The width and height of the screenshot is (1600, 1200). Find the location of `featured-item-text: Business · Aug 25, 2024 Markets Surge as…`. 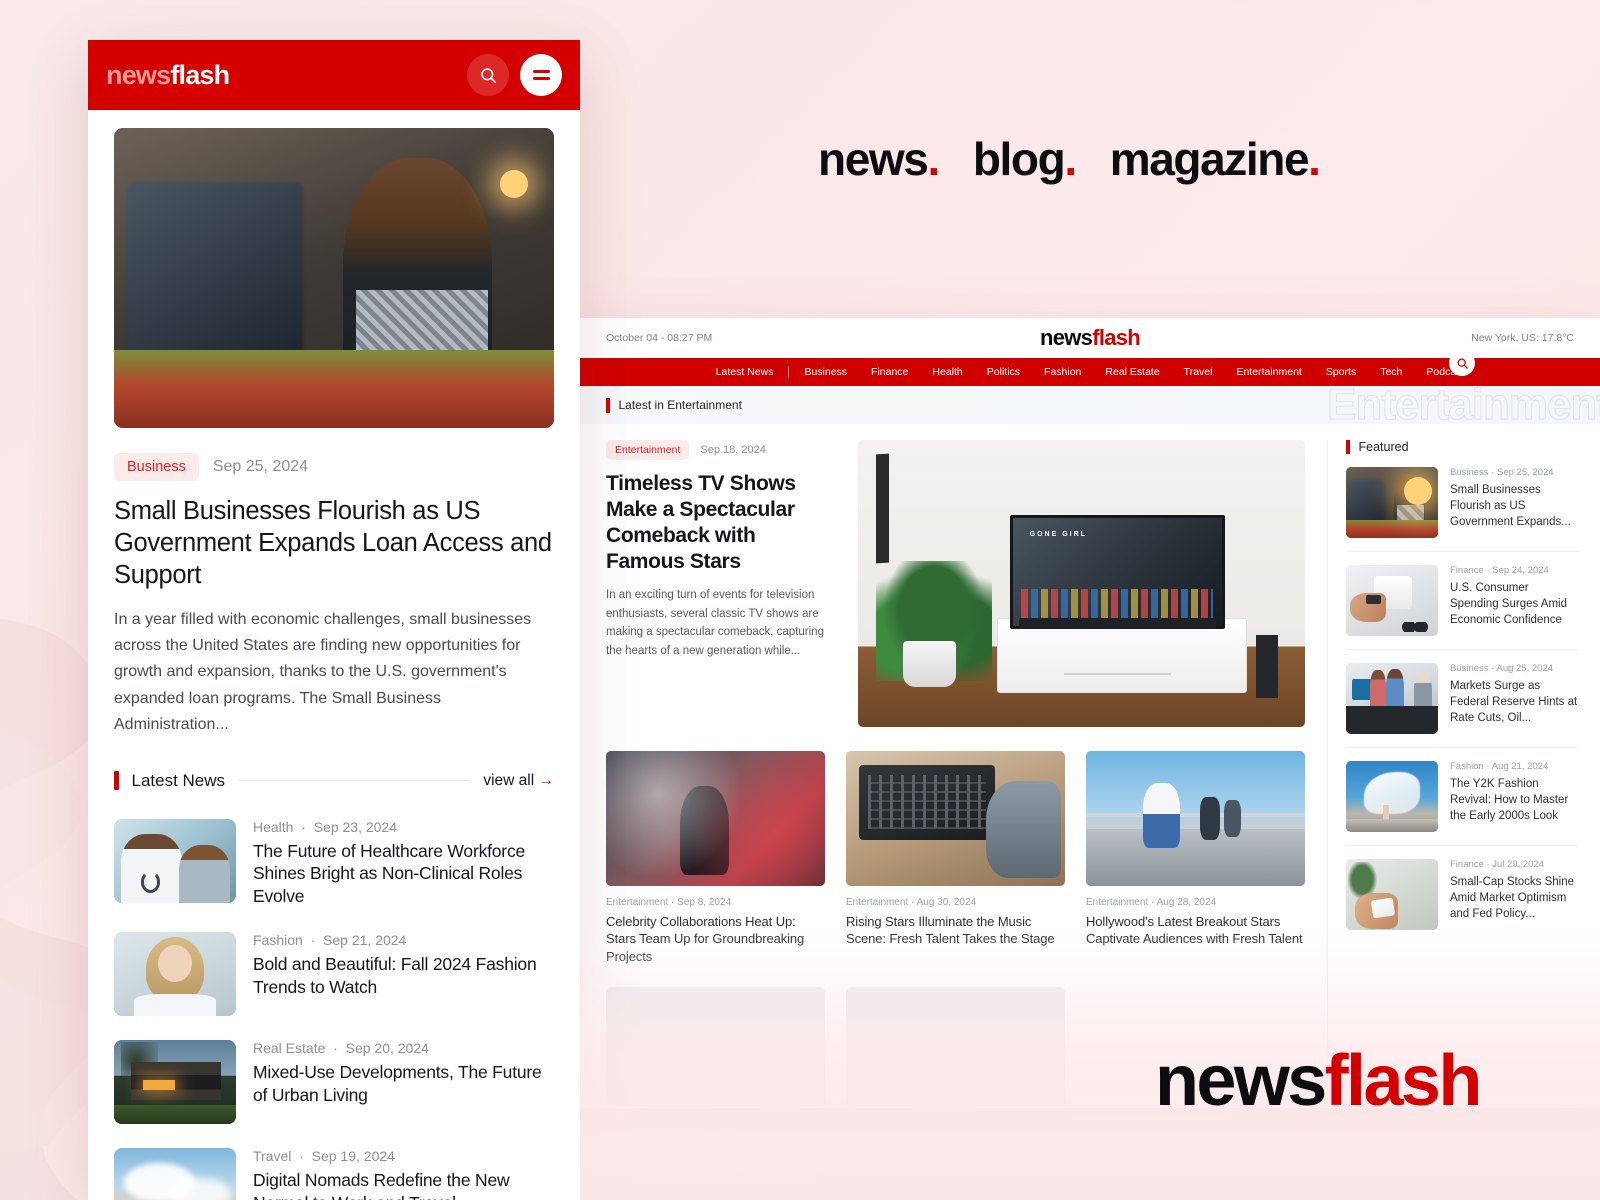

featured-item-text: Business · Aug 25, 2024 Markets Surge as… is located at coordinates (1514, 698).